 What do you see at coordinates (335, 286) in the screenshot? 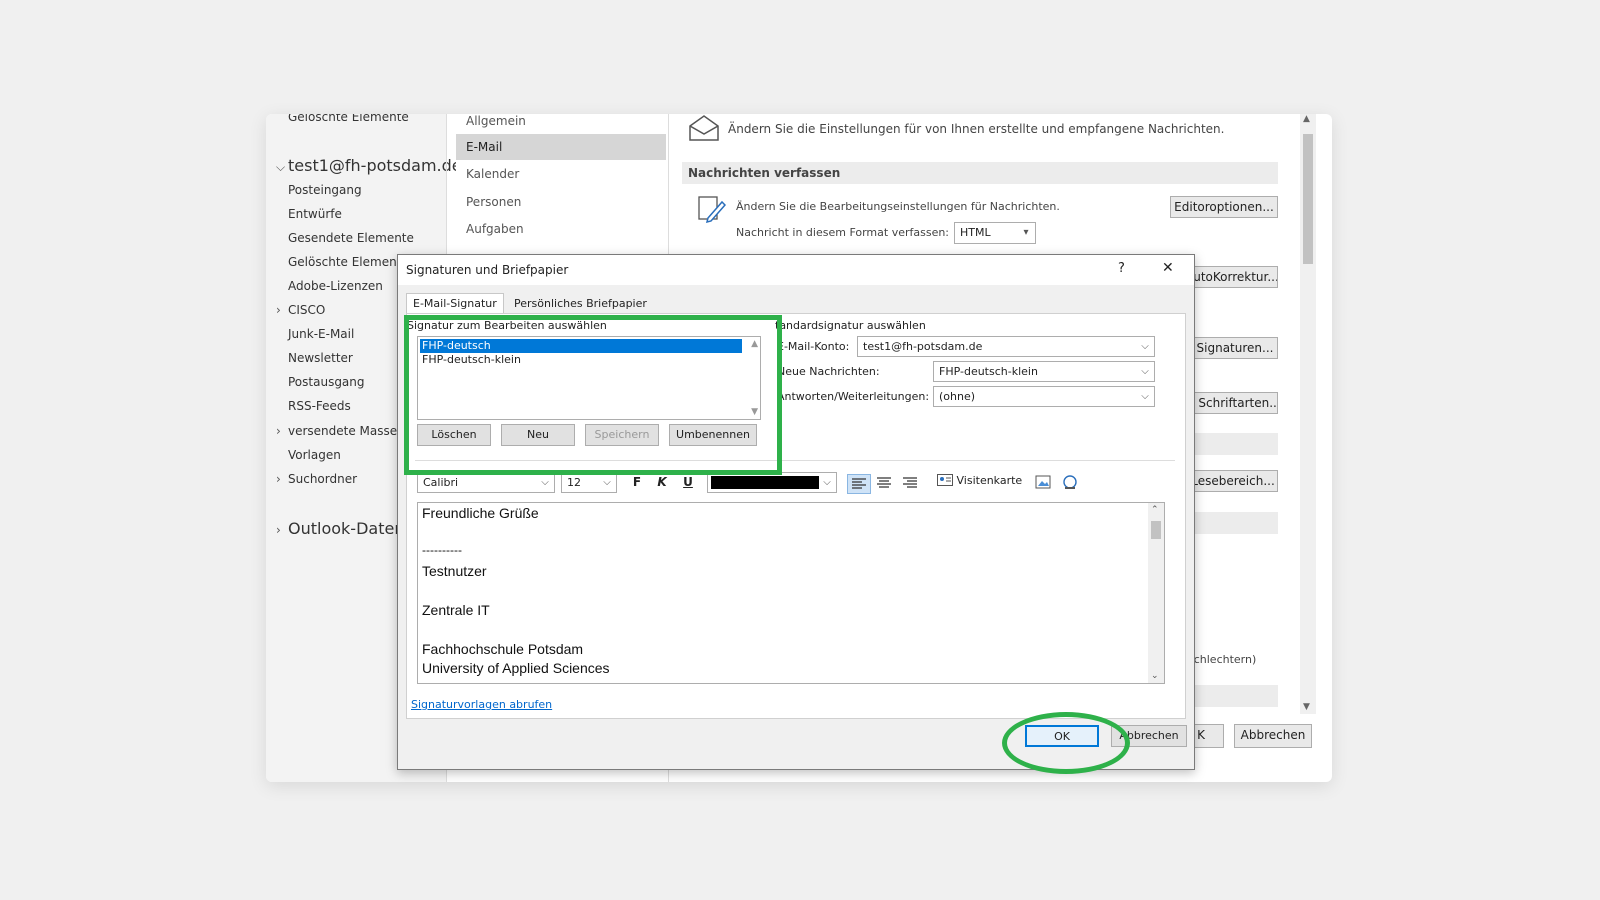
I see `folder-item: Adobe-Lizenzen` at bounding box center [335, 286].